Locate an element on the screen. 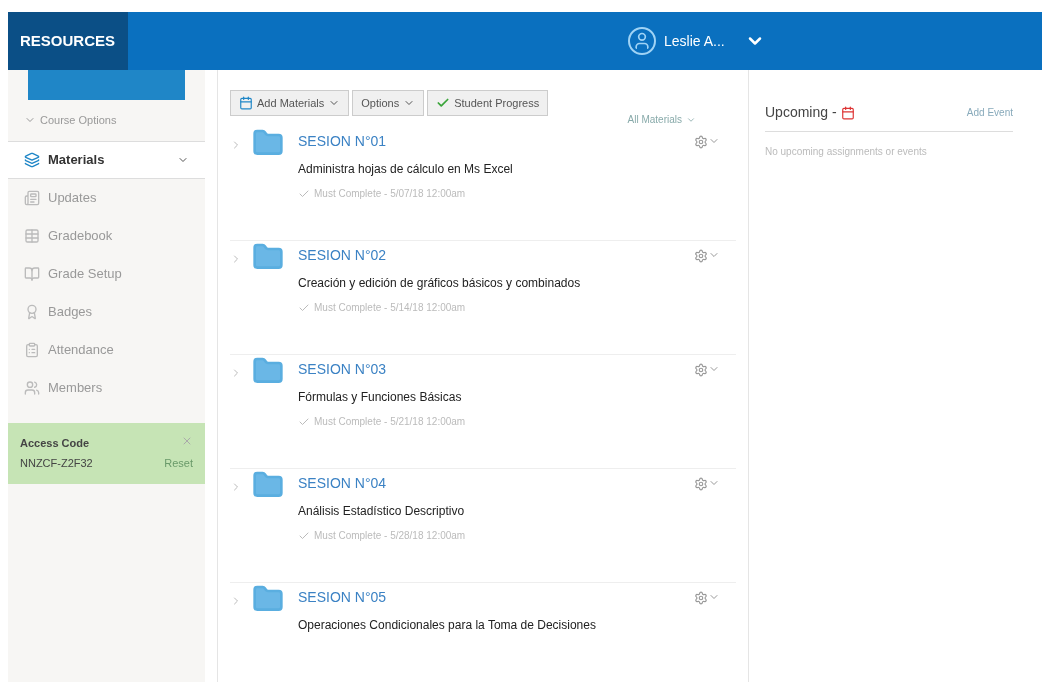 The height and width of the screenshot is (682, 1042). due-date: Must Complete - 5/07/18 12:00am is located at coordinates (390, 194).